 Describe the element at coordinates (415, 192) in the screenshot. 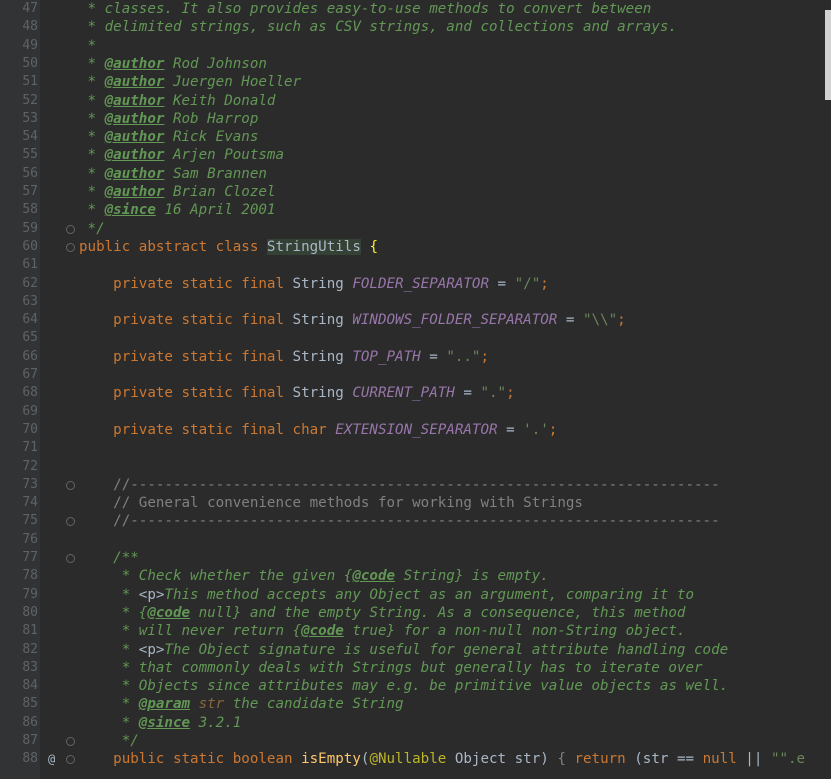

I see `code-line: 57 * @author Brian Clozel` at that location.